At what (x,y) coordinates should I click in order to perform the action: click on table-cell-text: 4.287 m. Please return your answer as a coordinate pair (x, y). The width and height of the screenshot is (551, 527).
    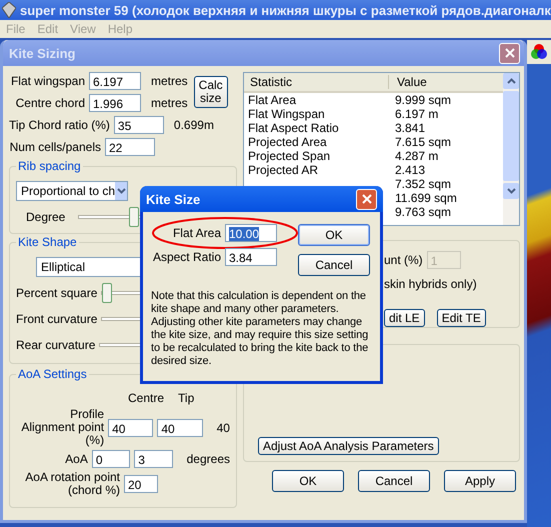
    Looking at the image, I should click on (416, 156).